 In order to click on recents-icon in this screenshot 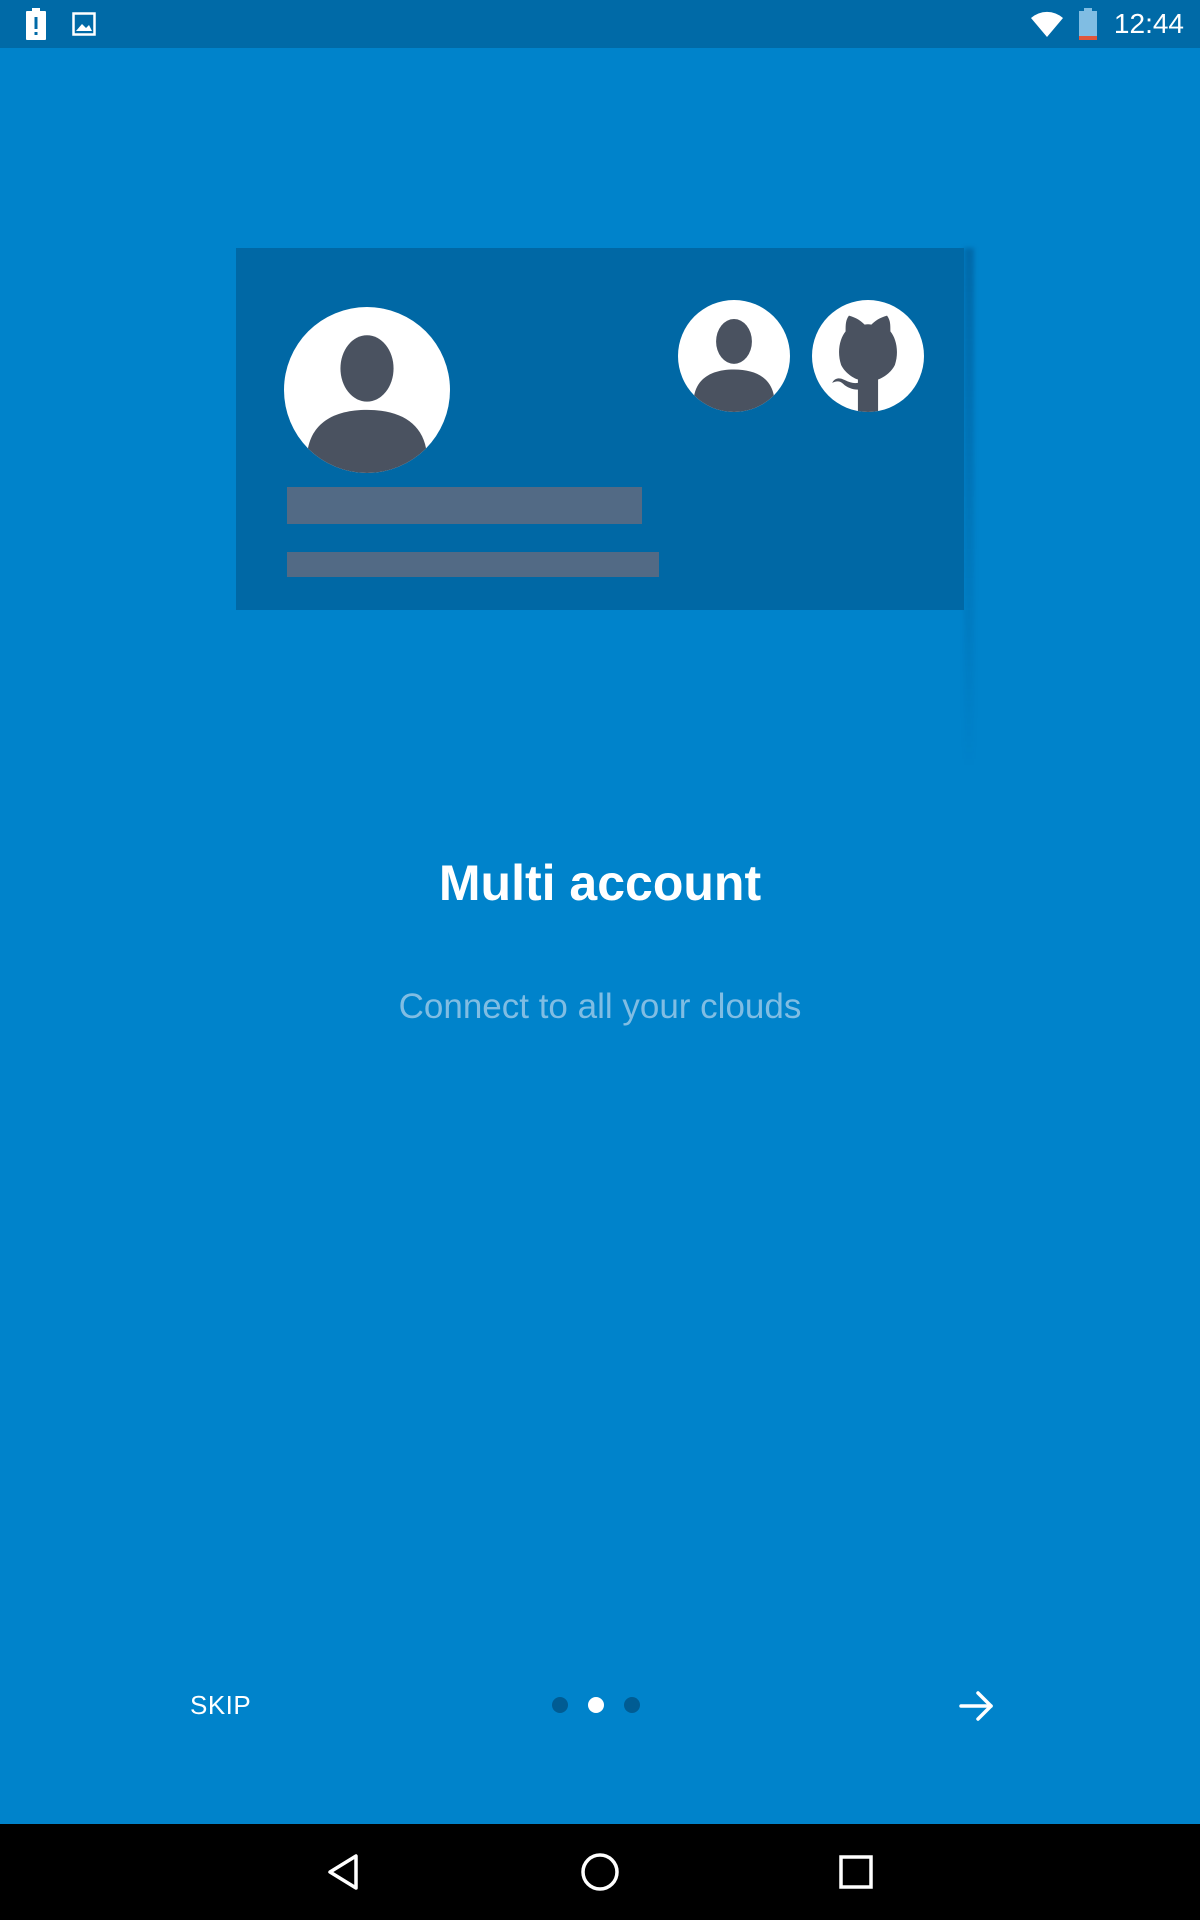, I will do `click(856, 1872)`.